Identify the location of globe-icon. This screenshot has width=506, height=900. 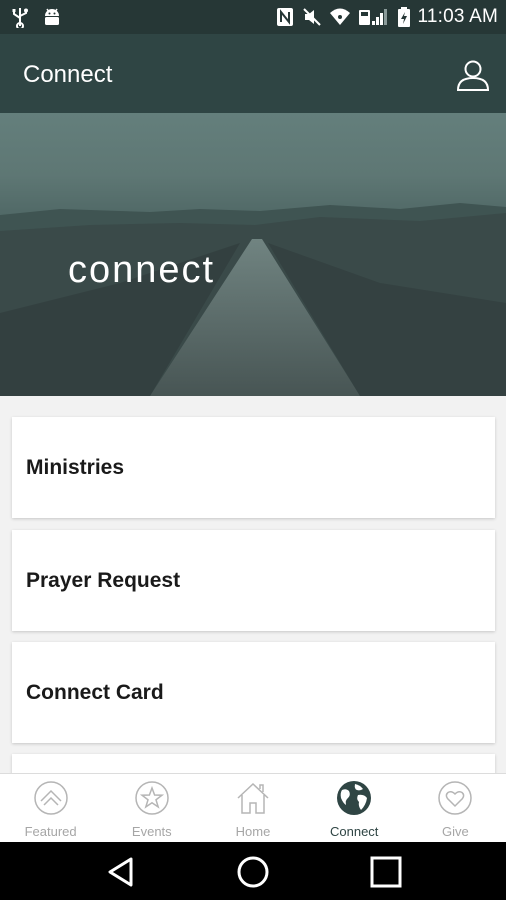
(354, 798).